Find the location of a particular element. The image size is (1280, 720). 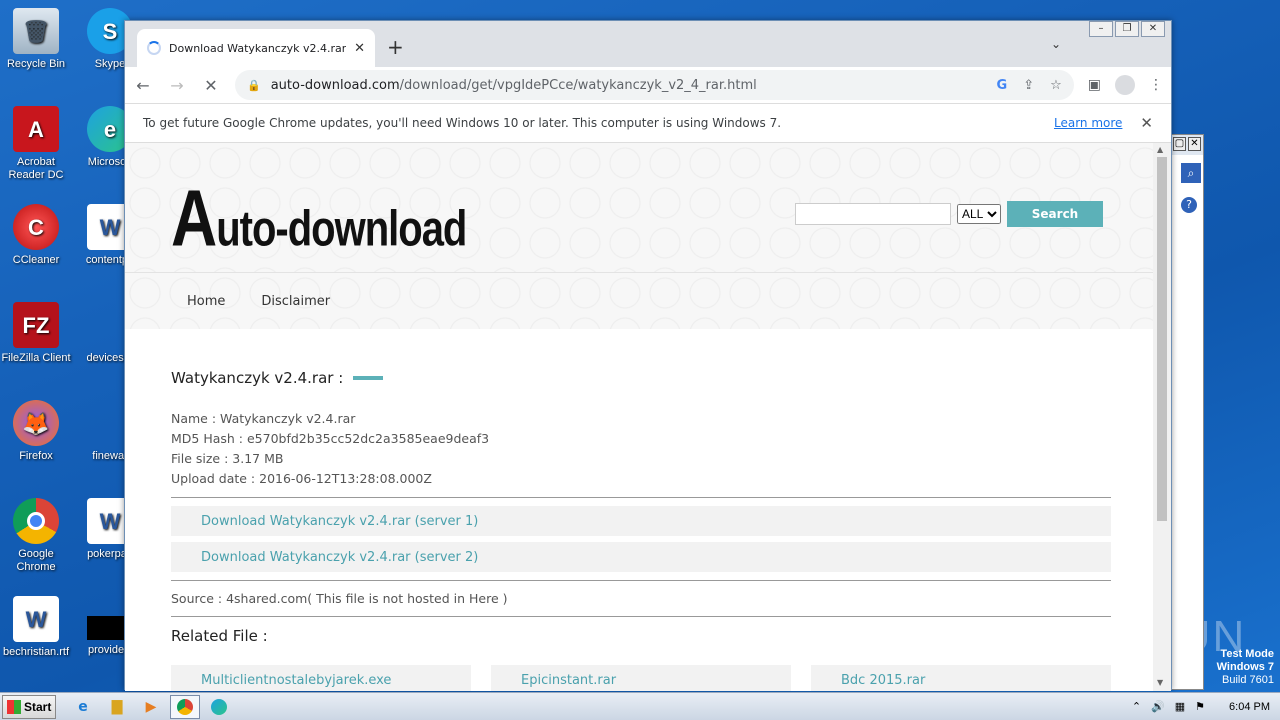

desktop-icon-acrobat: A Acrobat Reader DC is located at coordinates (36, 144).